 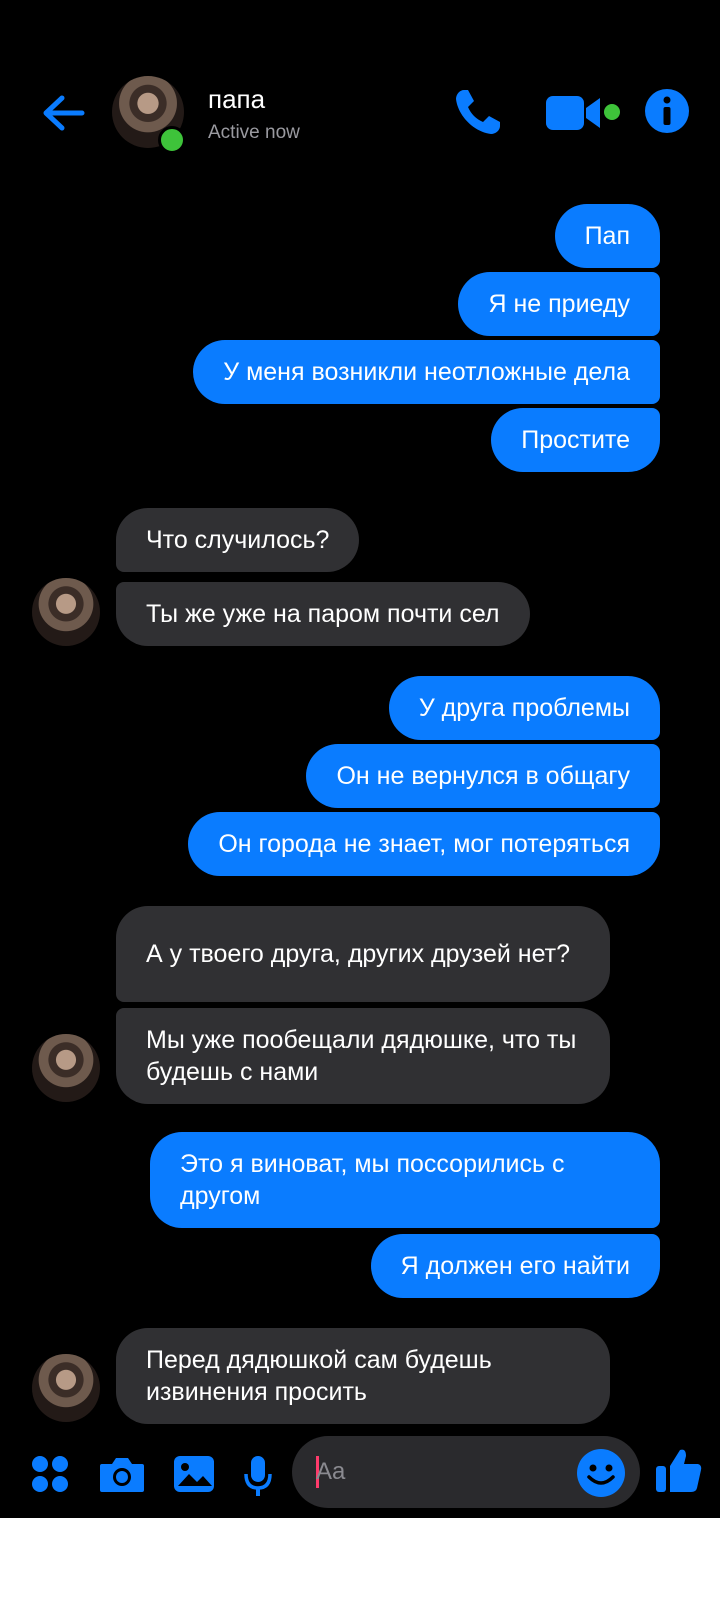 What do you see at coordinates (515, 1266) in the screenshot?
I see `message-bubble-outgoing: Я должен его найти` at bounding box center [515, 1266].